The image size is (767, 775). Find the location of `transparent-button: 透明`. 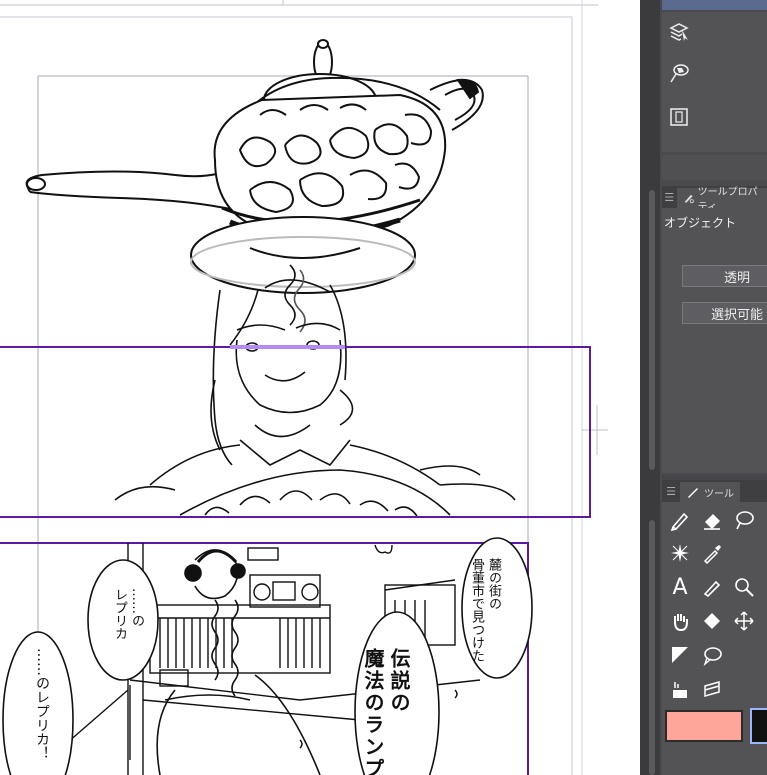

transparent-button: 透明 is located at coordinates (724, 276).